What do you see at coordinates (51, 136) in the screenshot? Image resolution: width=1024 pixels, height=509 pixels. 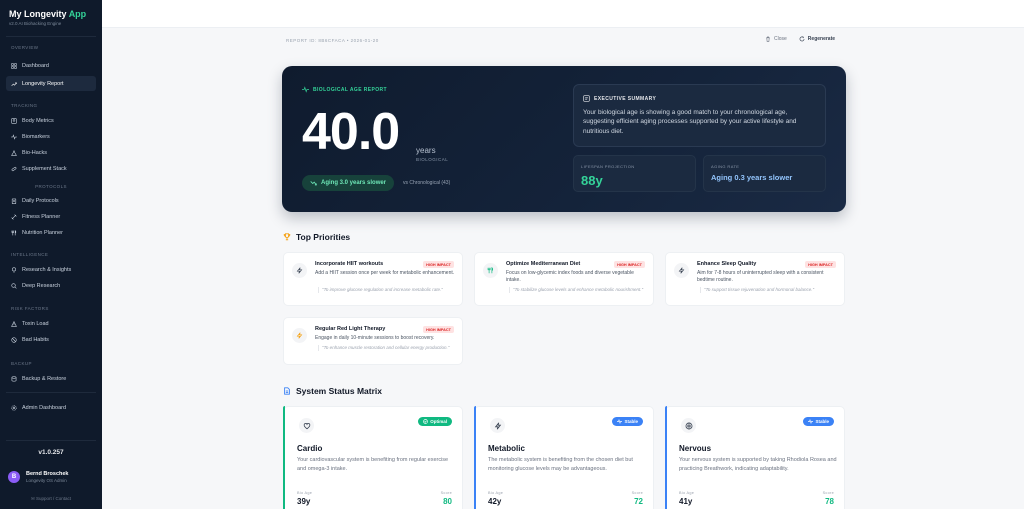 I see `sidebar-item-biomarkers: Biomarkers` at bounding box center [51, 136].